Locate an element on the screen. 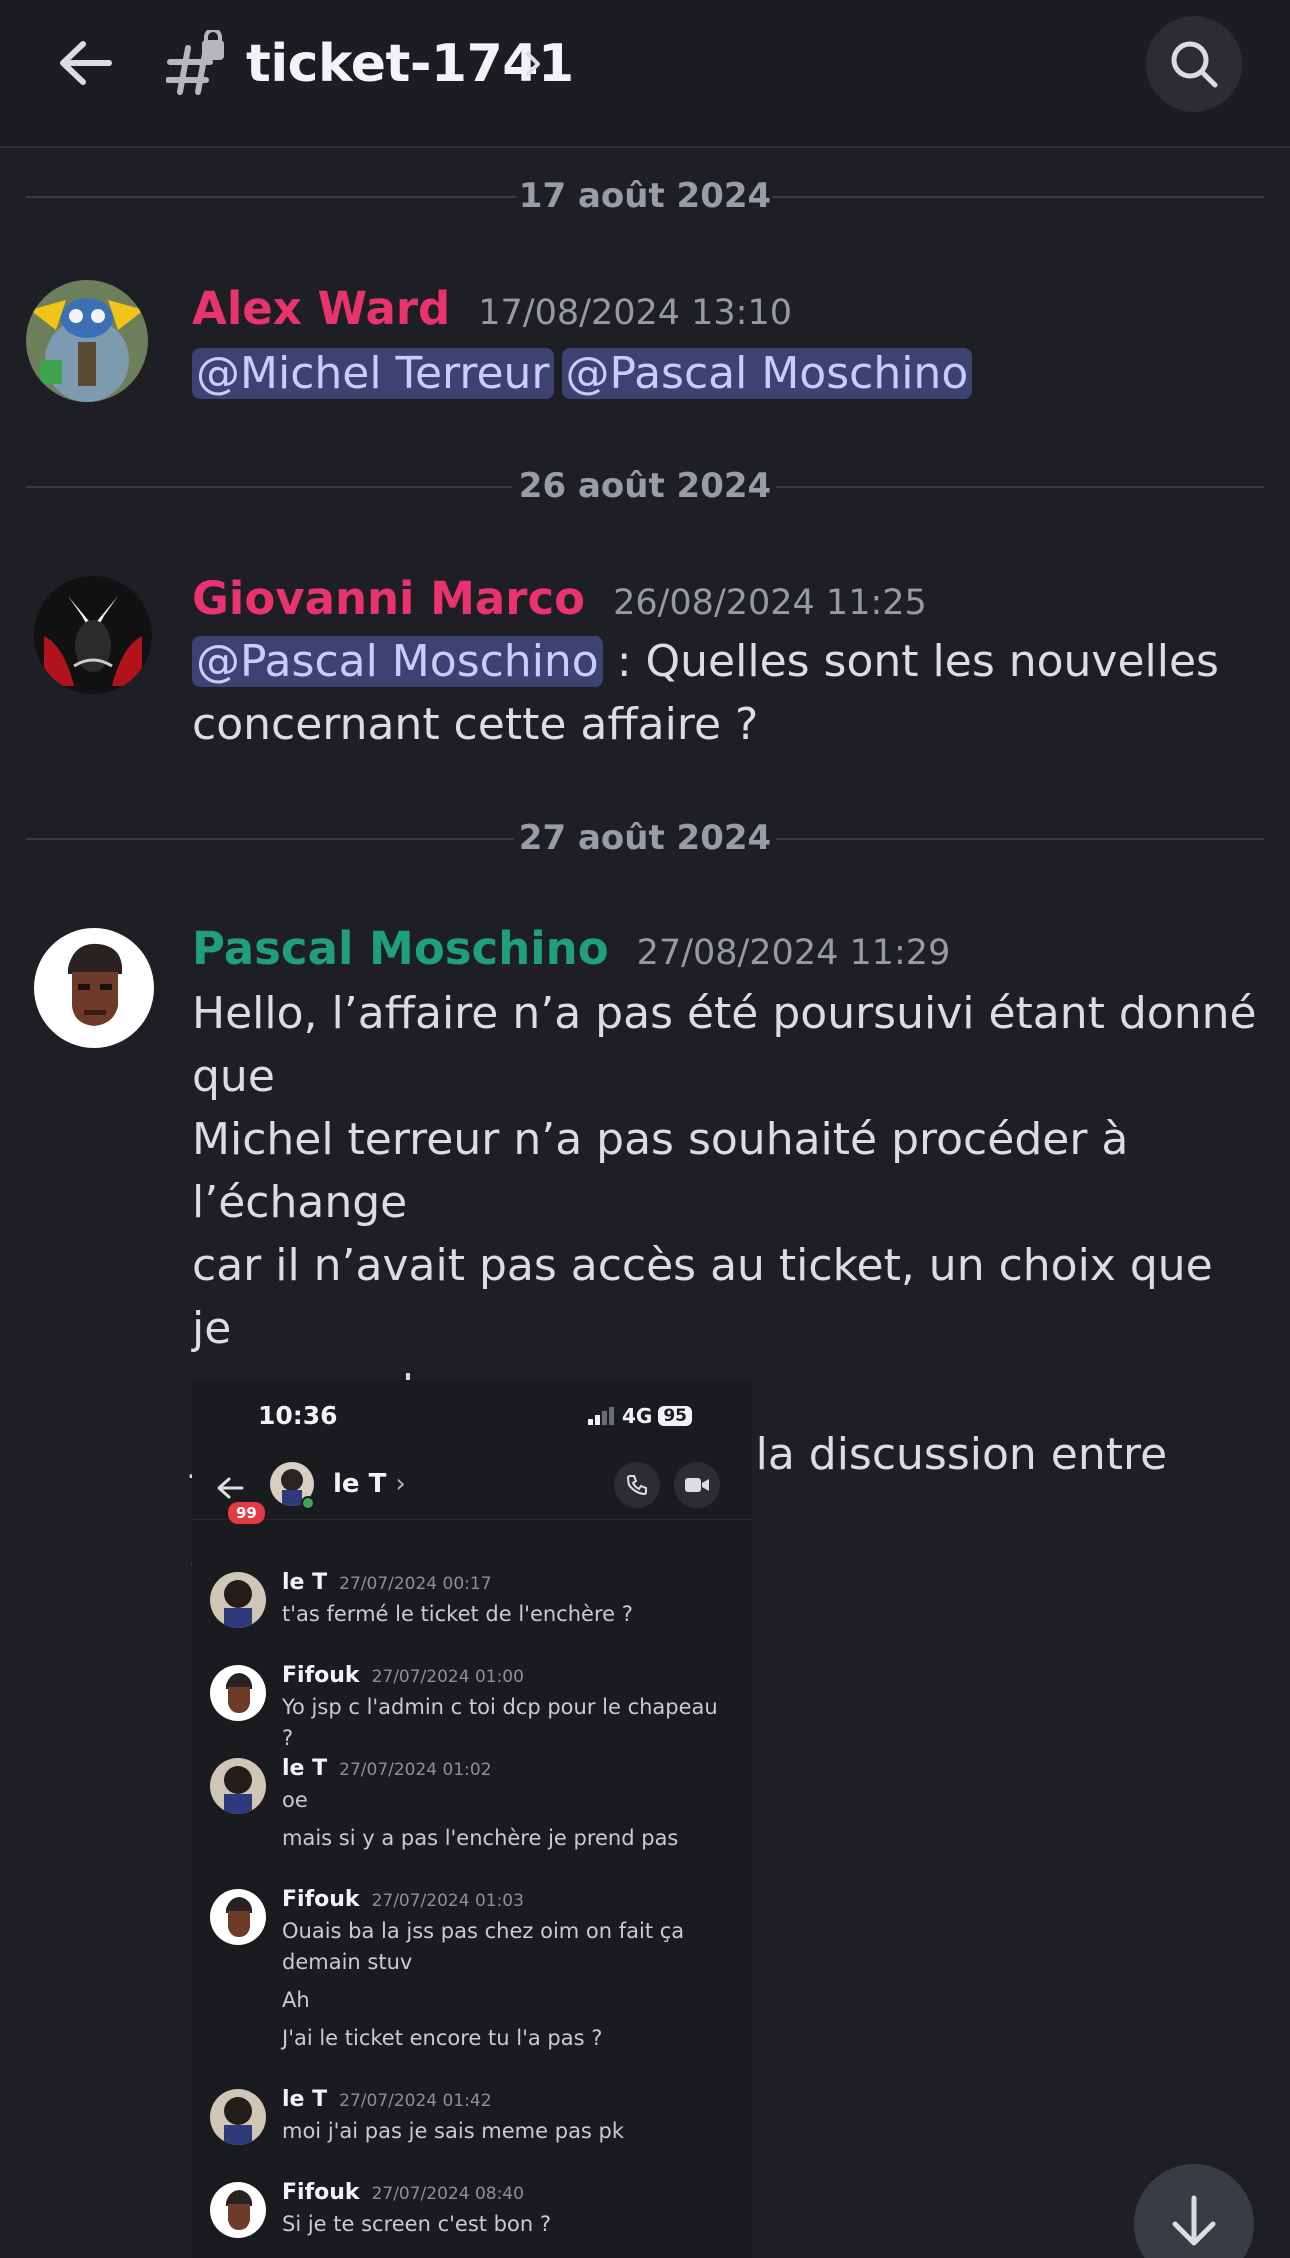 Image resolution: width=1290 pixels, height=2258 pixels. embed-timestamp: 27/07/2024 01:03 is located at coordinates (447, 1901).